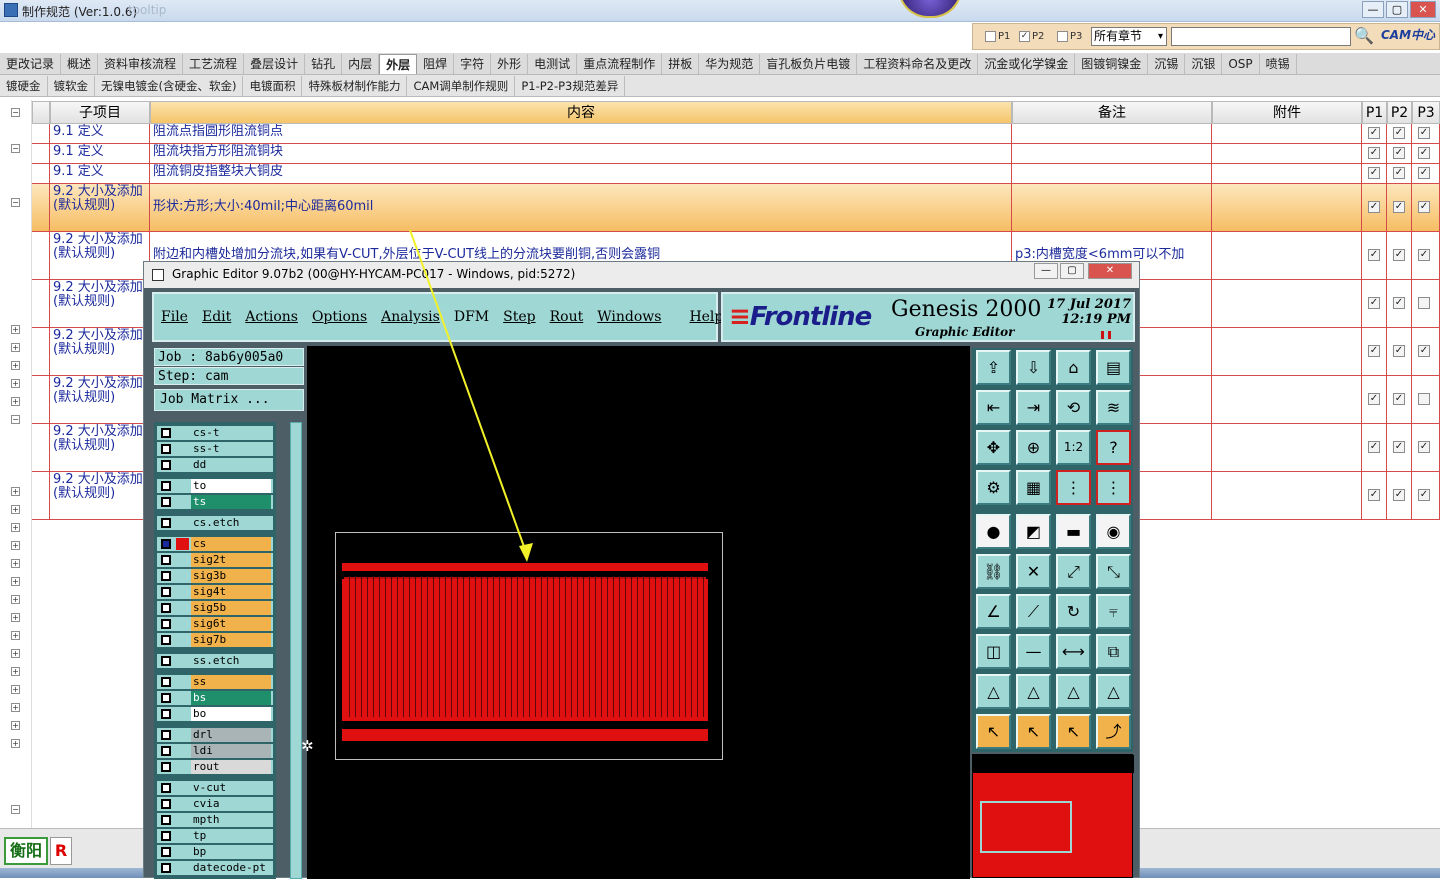 This screenshot has width=1440, height=879. What do you see at coordinates (1033, 651) in the screenshot?
I see `cut-icon: —` at bounding box center [1033, 651].